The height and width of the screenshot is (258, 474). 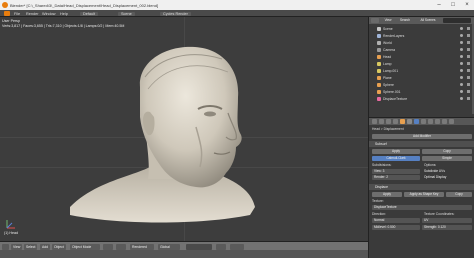 What do you see at coordinates (421, 64) in the screenshot?
I see `outliner-row: Lamp` at bounding box center [421, 64].